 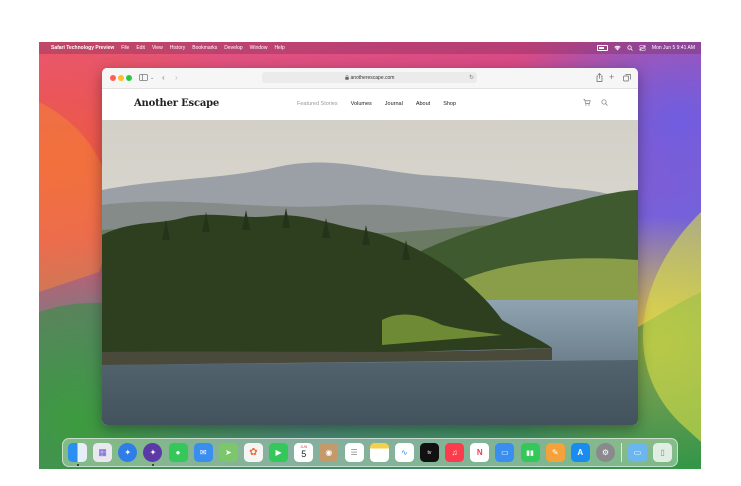 I want to click on menu-app-name: Safari Technology Preview, so click(x=82, y=48).